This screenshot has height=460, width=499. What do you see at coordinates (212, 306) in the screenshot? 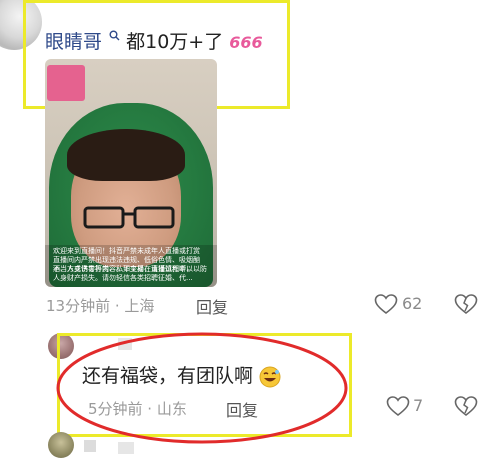
I see `reply-button-1: 回复` at bounding box center [212, 306].